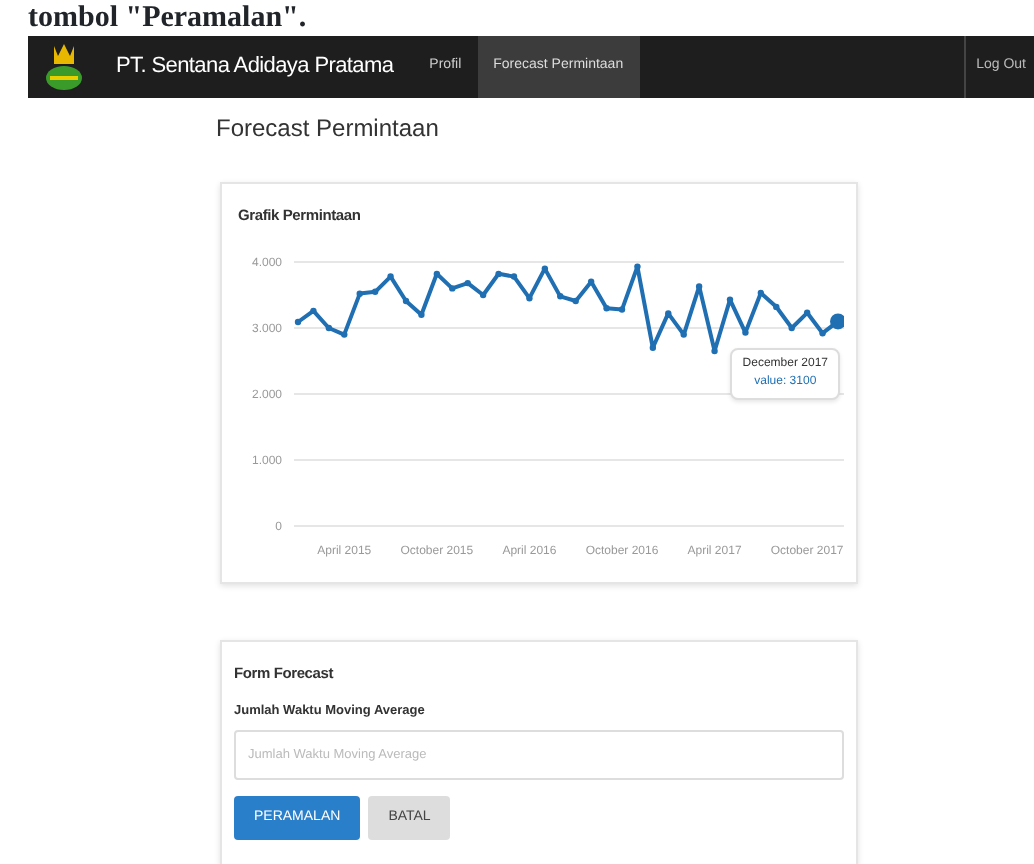  Describe the element at coordinates (328, 129) in the screenshot. I see `page-title: Forecast Permintaan` at that location.